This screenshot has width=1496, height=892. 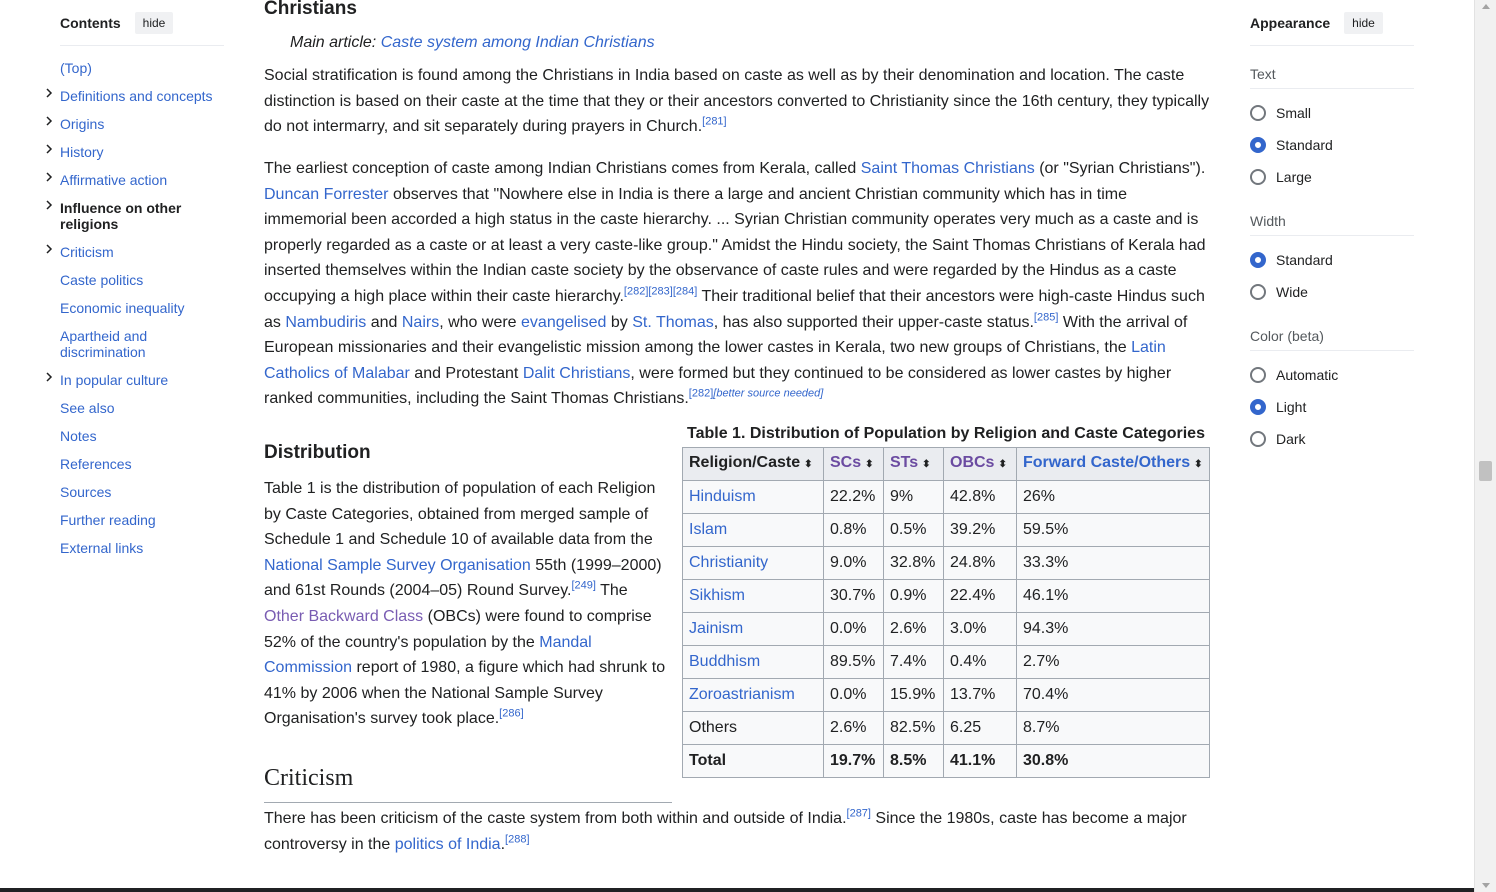 I want to click on citation-285: [285], so click(x=1046, y=317).